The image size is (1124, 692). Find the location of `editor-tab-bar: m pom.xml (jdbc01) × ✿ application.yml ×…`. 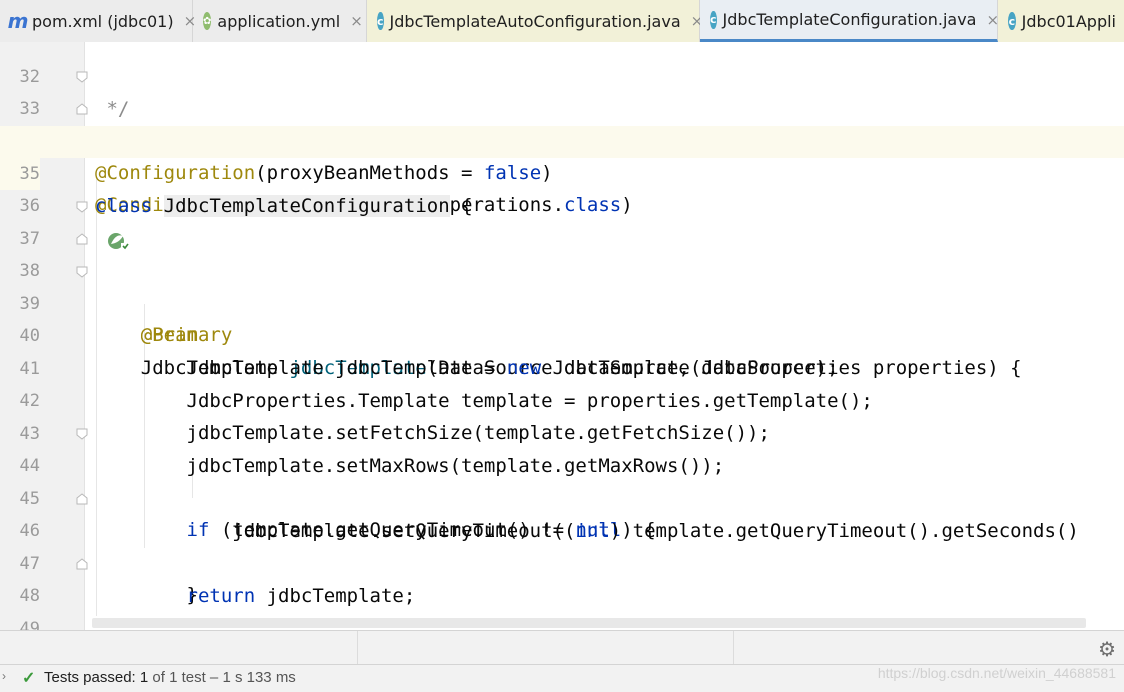

editor-tab-bar: m pom.xml (jdbc01) × ✿ application.yml ×… is located at coordinates (562, 21).